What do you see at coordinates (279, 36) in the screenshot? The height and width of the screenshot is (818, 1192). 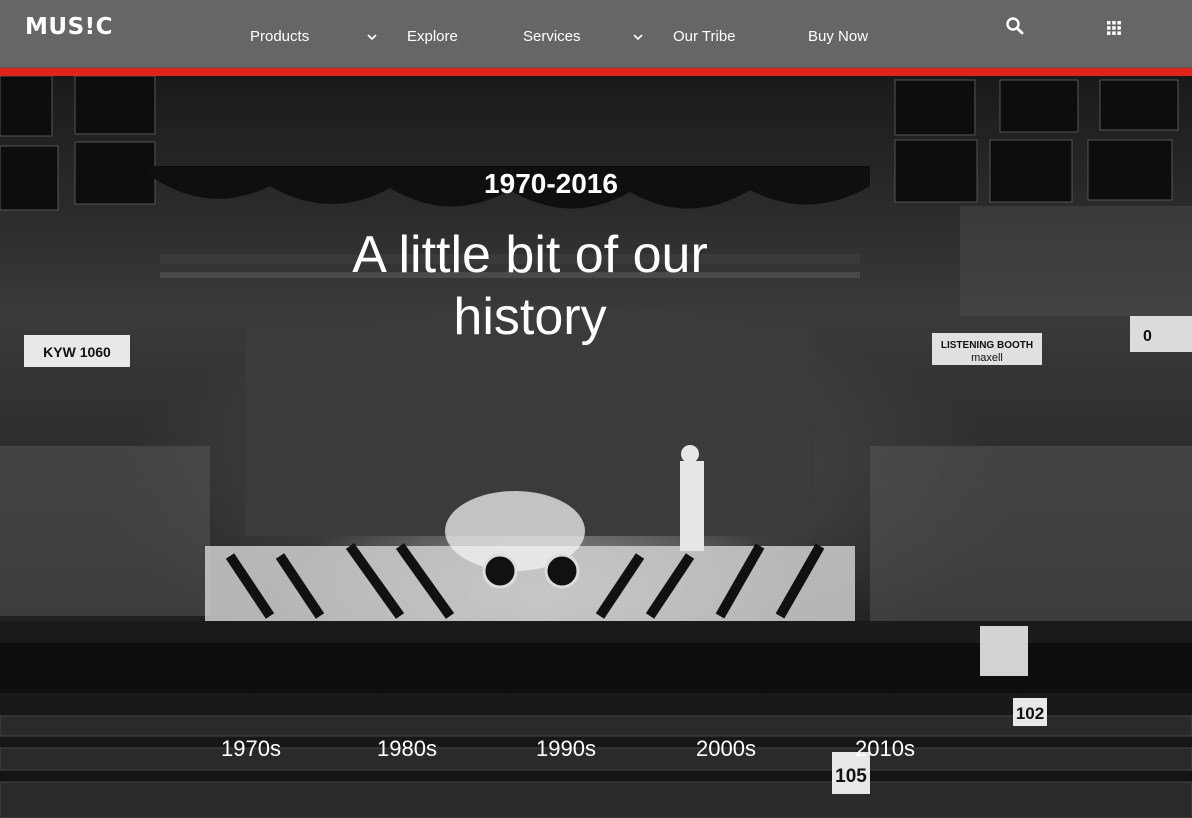 I see `nav-products: Products` at bounding box center [279, 36].